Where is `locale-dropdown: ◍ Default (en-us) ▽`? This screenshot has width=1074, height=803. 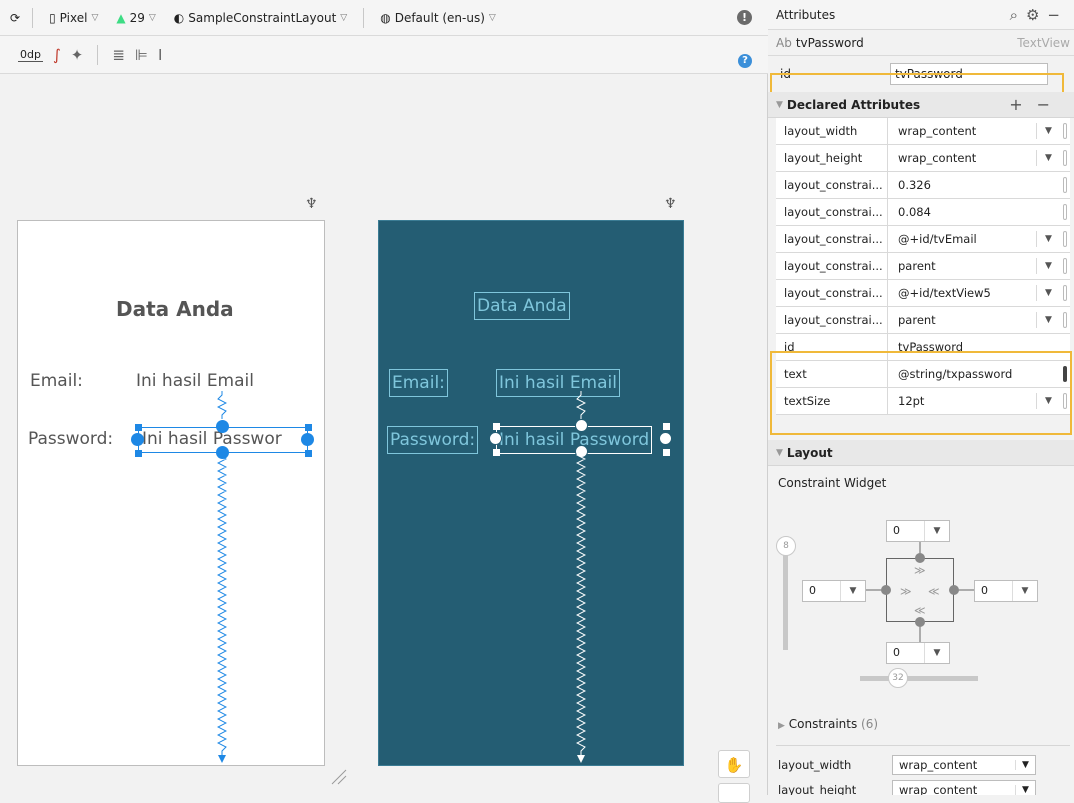
locale-dropdown: ◍ Default (en-us) ▽ is located at coordinates (438, 18).